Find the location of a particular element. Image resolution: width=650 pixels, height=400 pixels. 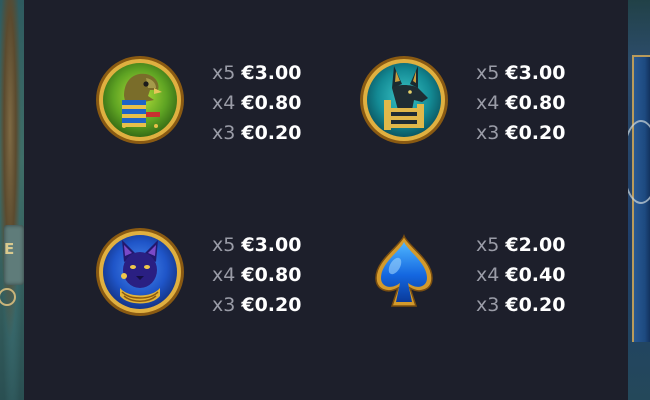

paytable-entry-spade: x5 €2.00 x4 €0.40 x3 €0.20 is located at coordinates (504, 272).